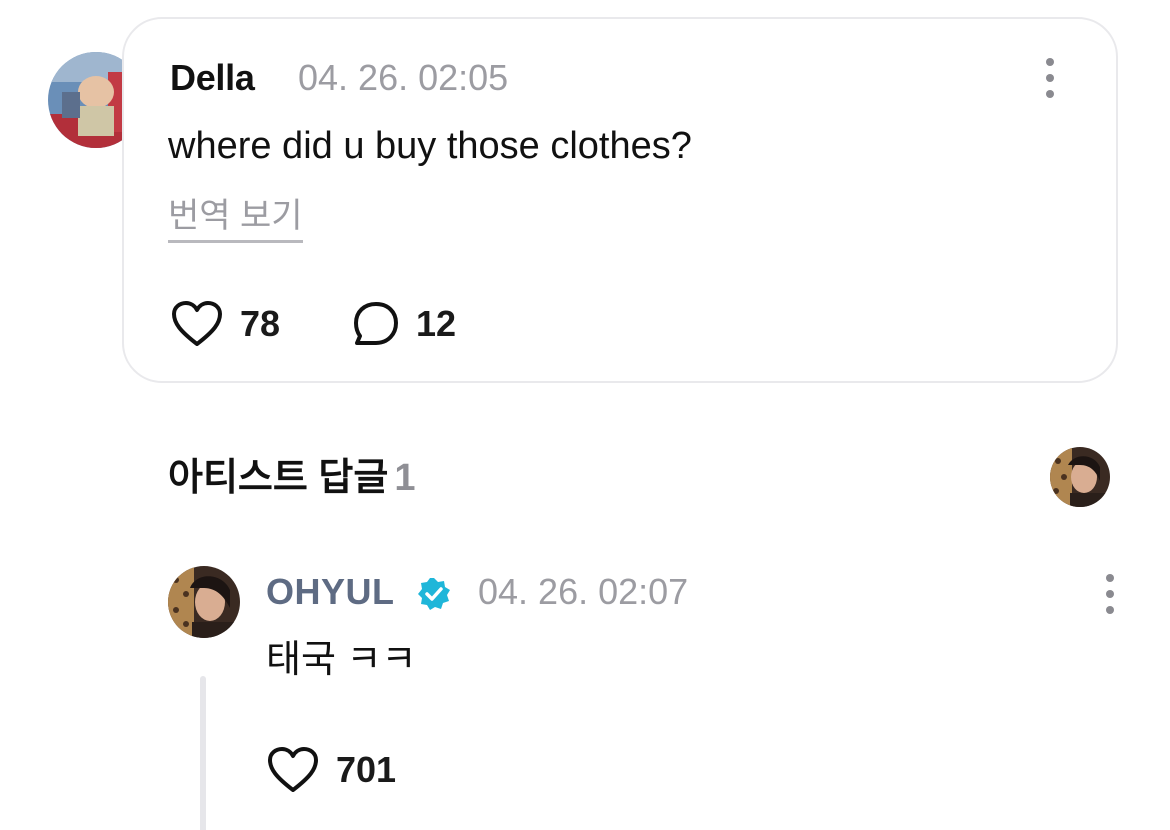  Describe the element at coordinates (260, 323) in the screenshot. I see `comment-like-count: 78` at that location.